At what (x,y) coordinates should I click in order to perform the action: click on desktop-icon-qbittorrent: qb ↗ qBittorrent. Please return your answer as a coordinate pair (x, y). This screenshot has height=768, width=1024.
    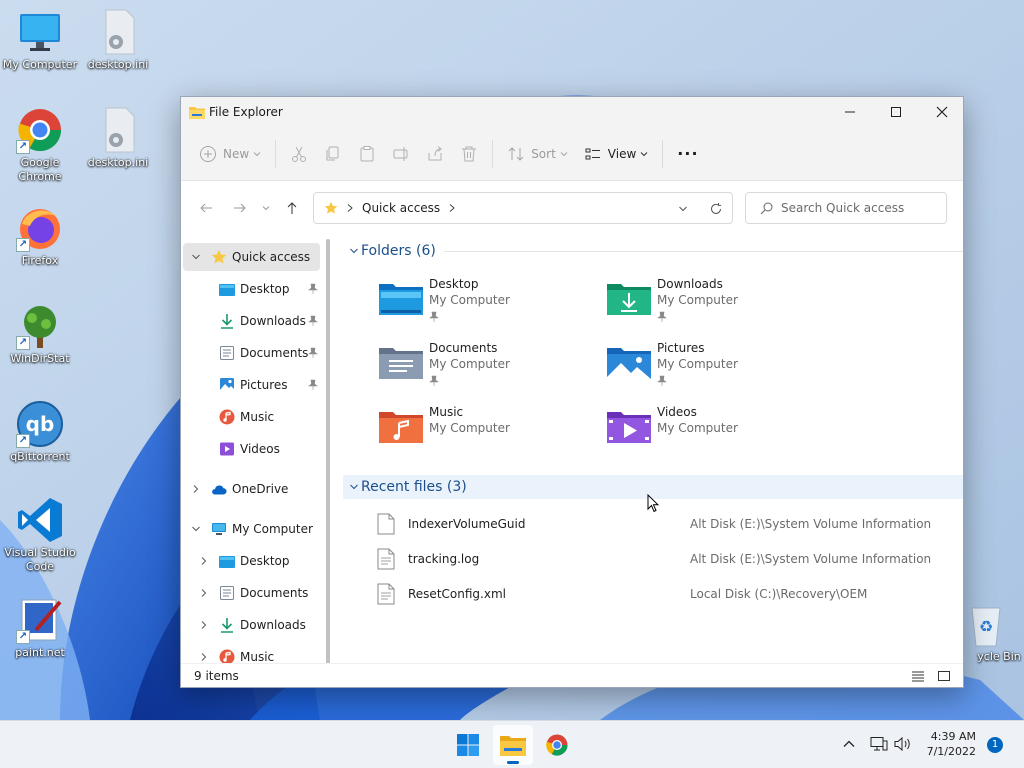
    Looking at the image, I should click on (40, 432).